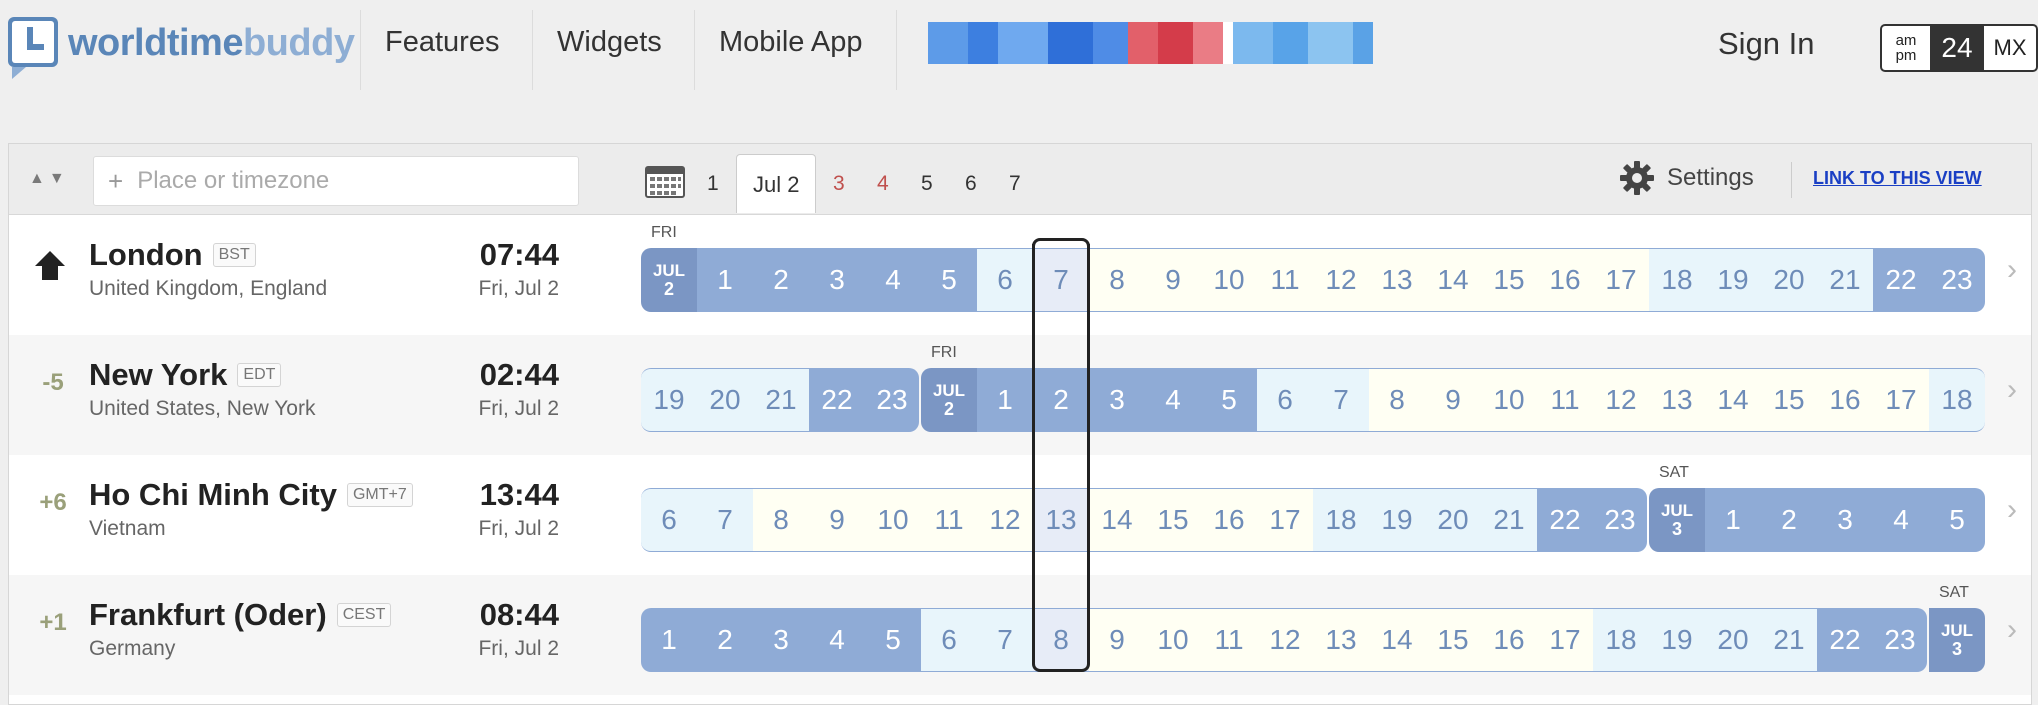 The image size is (2038, 705). What do you see at coordinates (172, 255) in the screenshot?
I see `city-name: London BST` at bounding box center [172, 255].